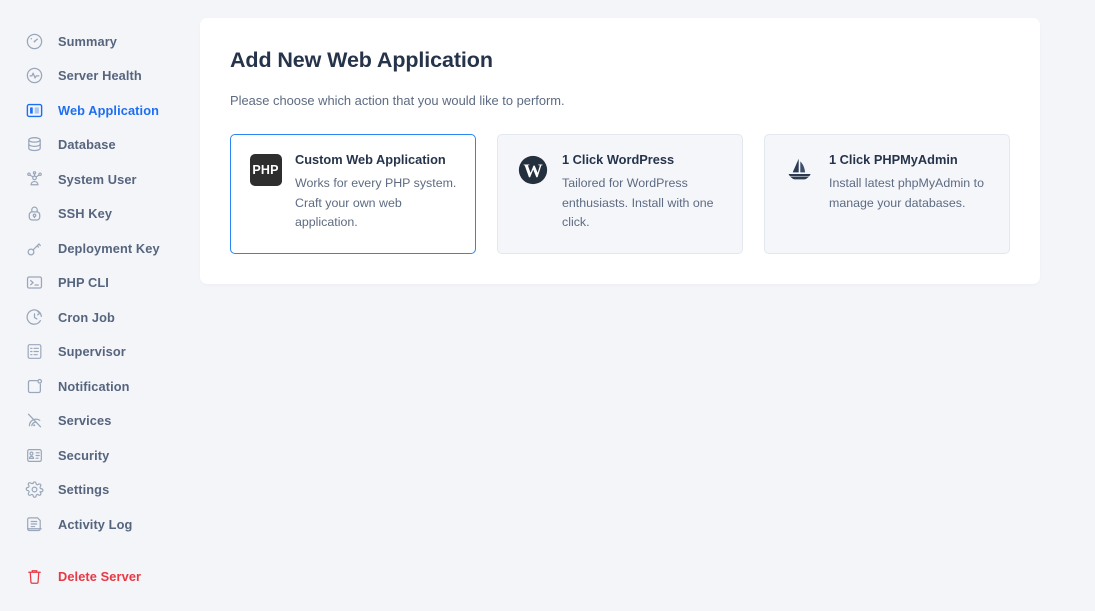 The height and width of the screenshot is (611, 1095). I want to click on sidebar-item-security: Security, so click(100, 455).